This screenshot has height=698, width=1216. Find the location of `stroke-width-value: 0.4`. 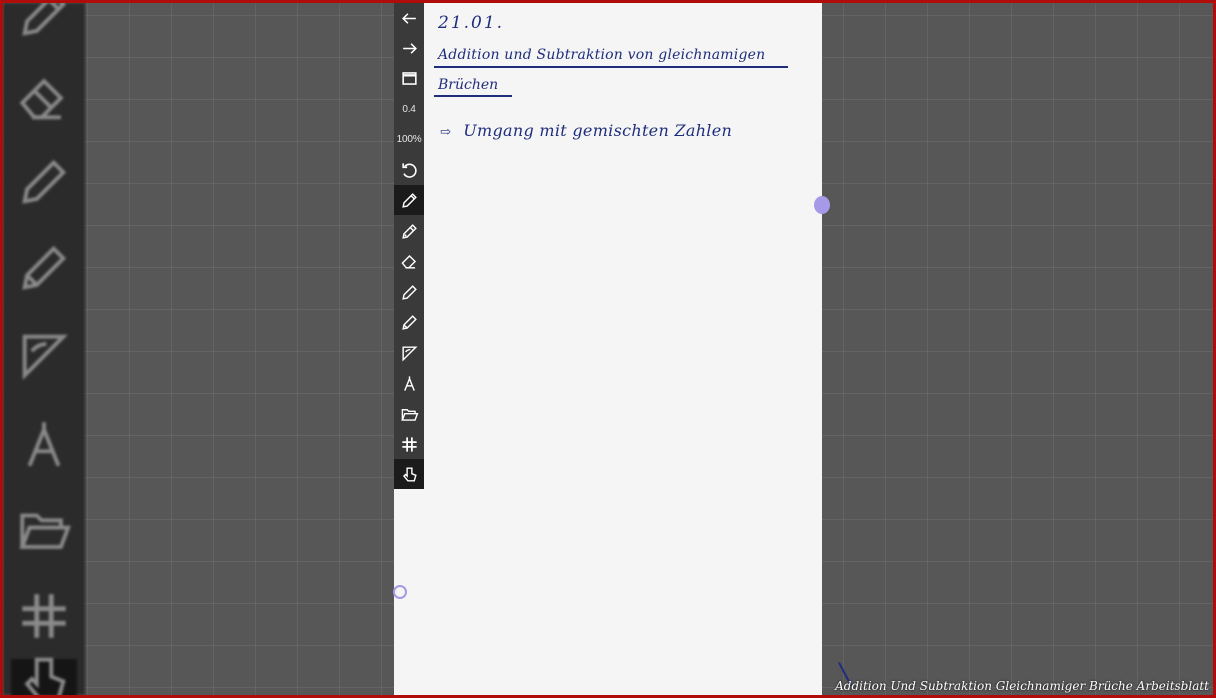

stroke-width-value: 0.4 is located at coordinates (409, 109).